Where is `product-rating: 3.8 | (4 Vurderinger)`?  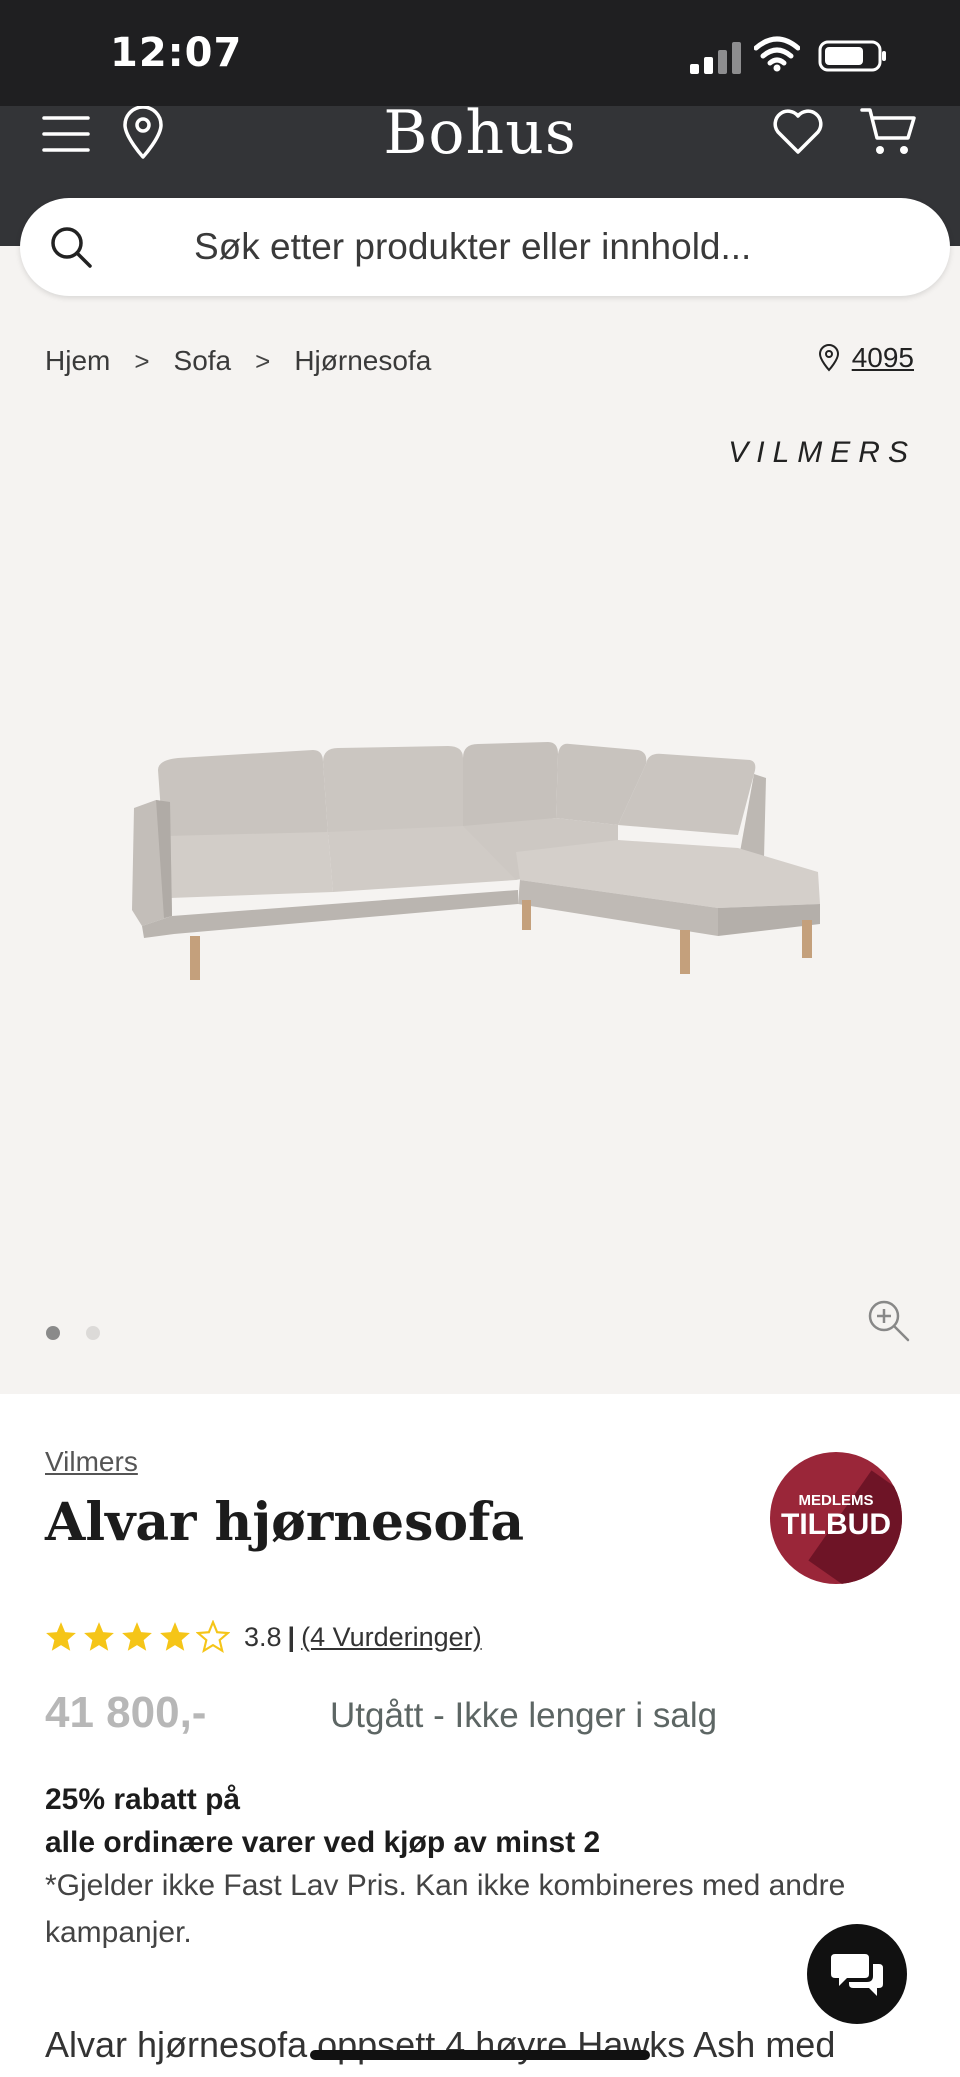 product-rating: 3.8 | (4 Vurderinger) is located at coordinates (263, 1637).